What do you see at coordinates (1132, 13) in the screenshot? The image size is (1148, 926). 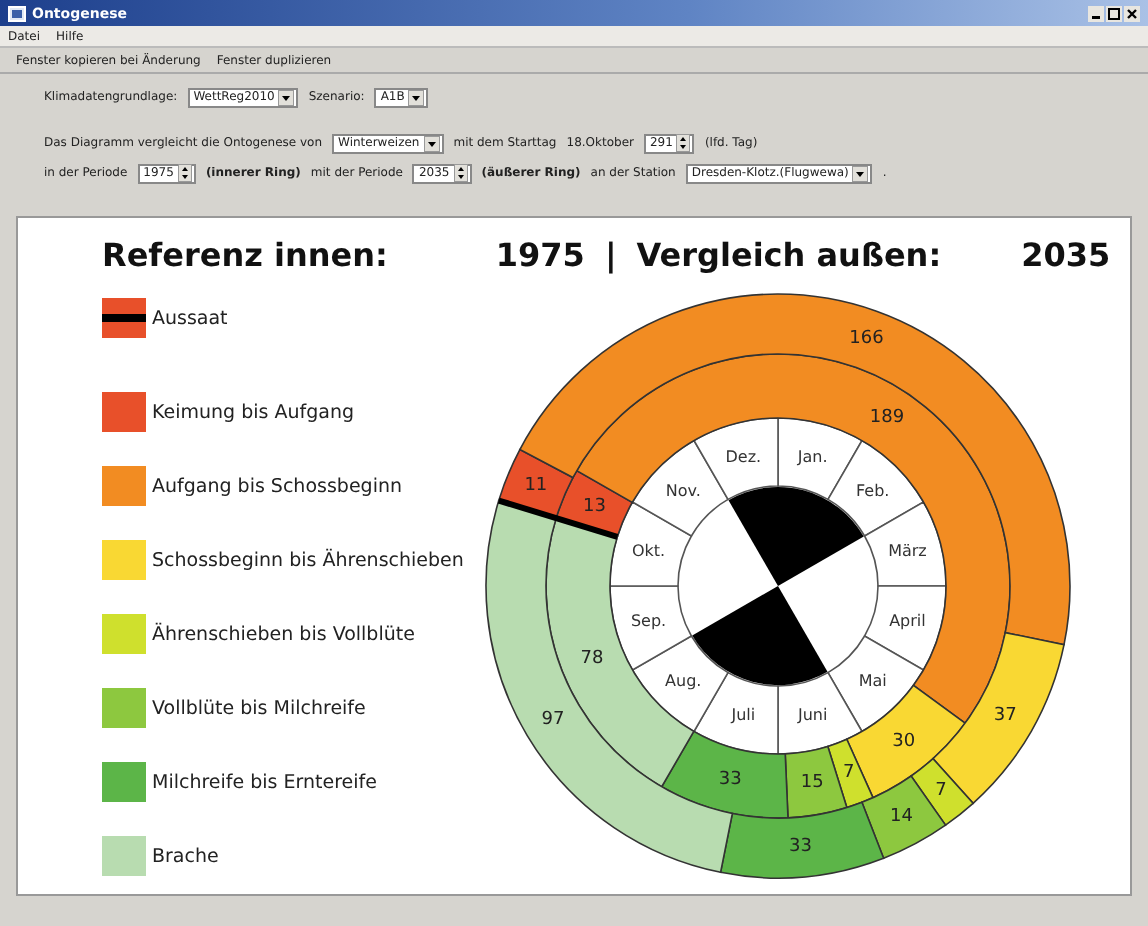 I see `close-icon` at bounding box center [1132, 13].